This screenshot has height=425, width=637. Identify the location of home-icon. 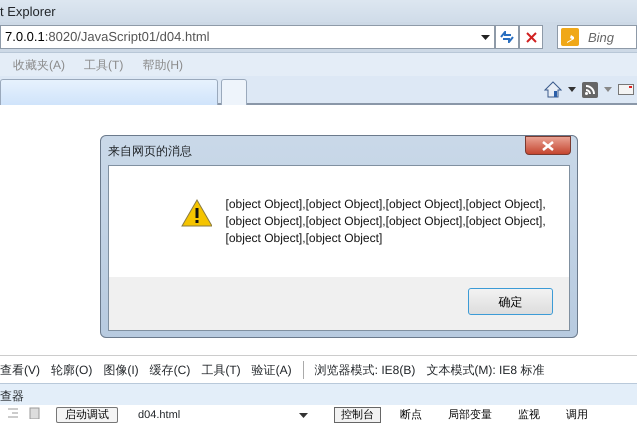
(553, 89).